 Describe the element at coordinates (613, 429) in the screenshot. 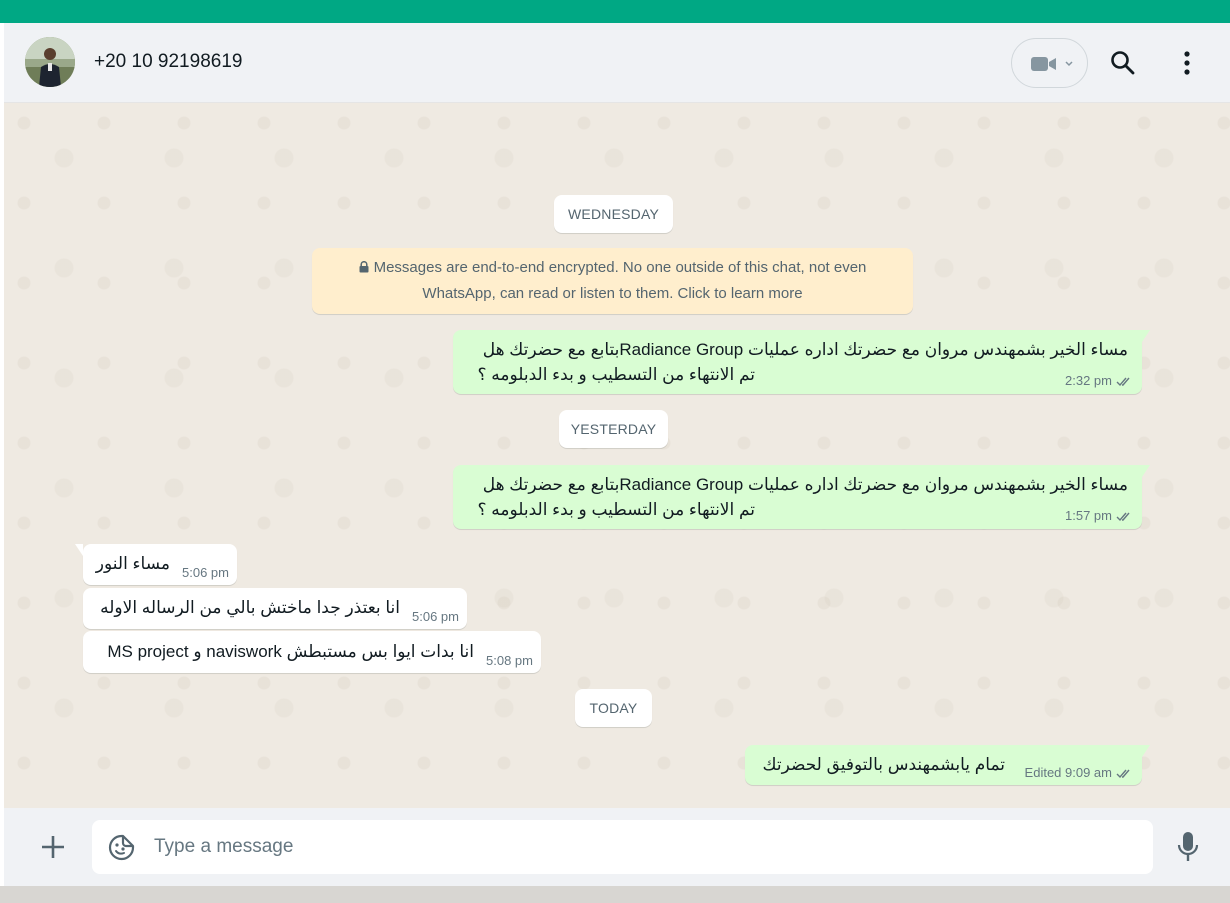

I see `date-separator: YESTERDAY` at that location.